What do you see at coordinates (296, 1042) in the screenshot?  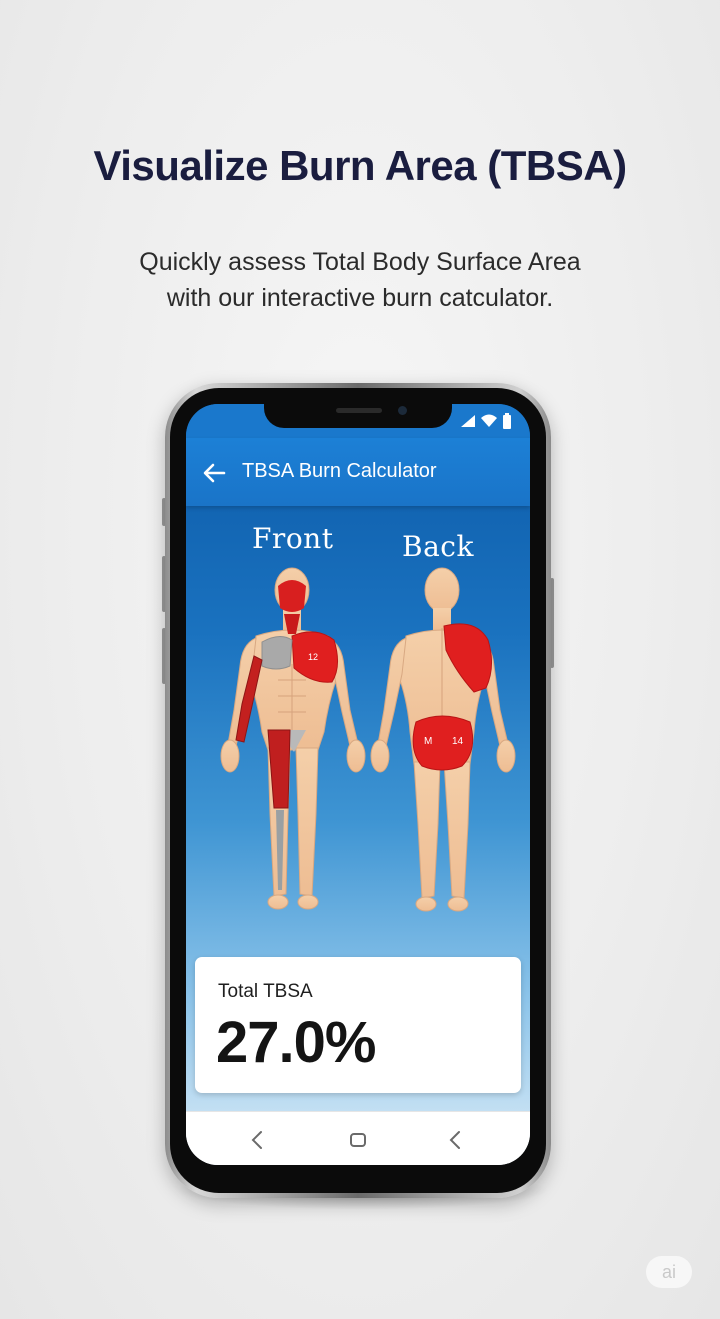 I see `total-tbsa-value: 27.0%` at bounding box center [296, 1042].